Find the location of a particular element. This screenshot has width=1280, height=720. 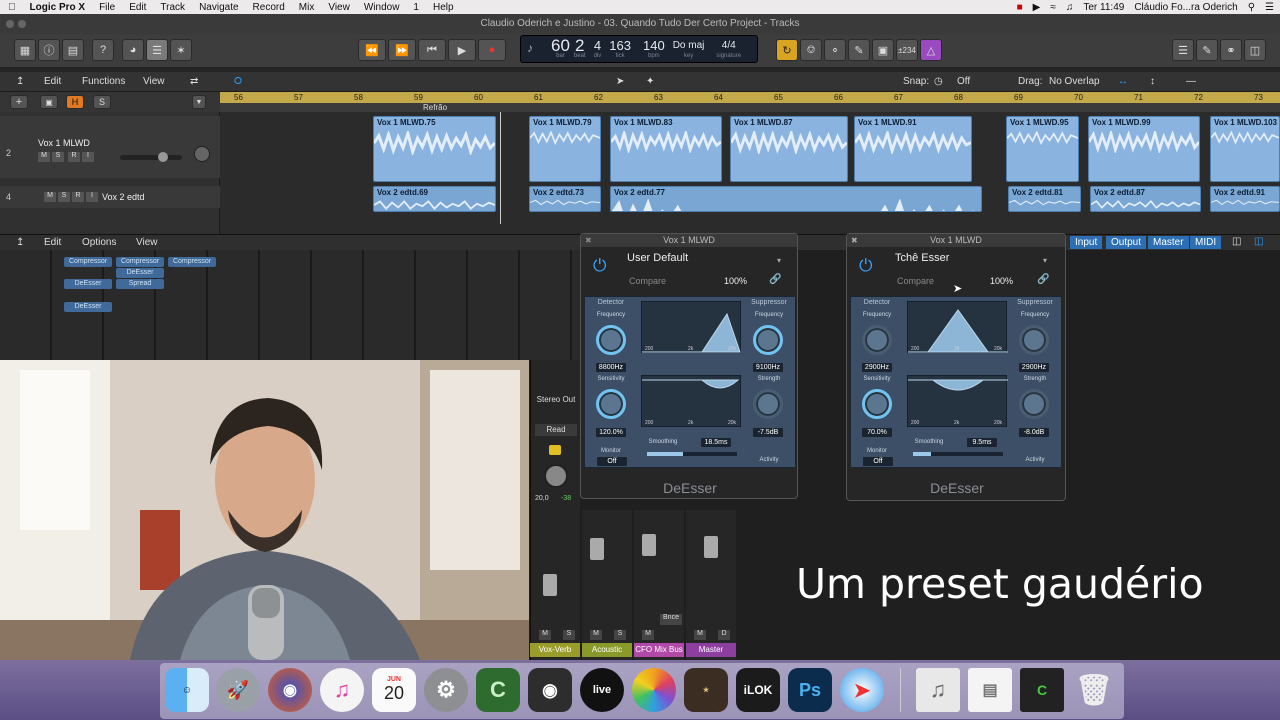

tracks-up-icon: ↥ is located at coordinates (20, 81).